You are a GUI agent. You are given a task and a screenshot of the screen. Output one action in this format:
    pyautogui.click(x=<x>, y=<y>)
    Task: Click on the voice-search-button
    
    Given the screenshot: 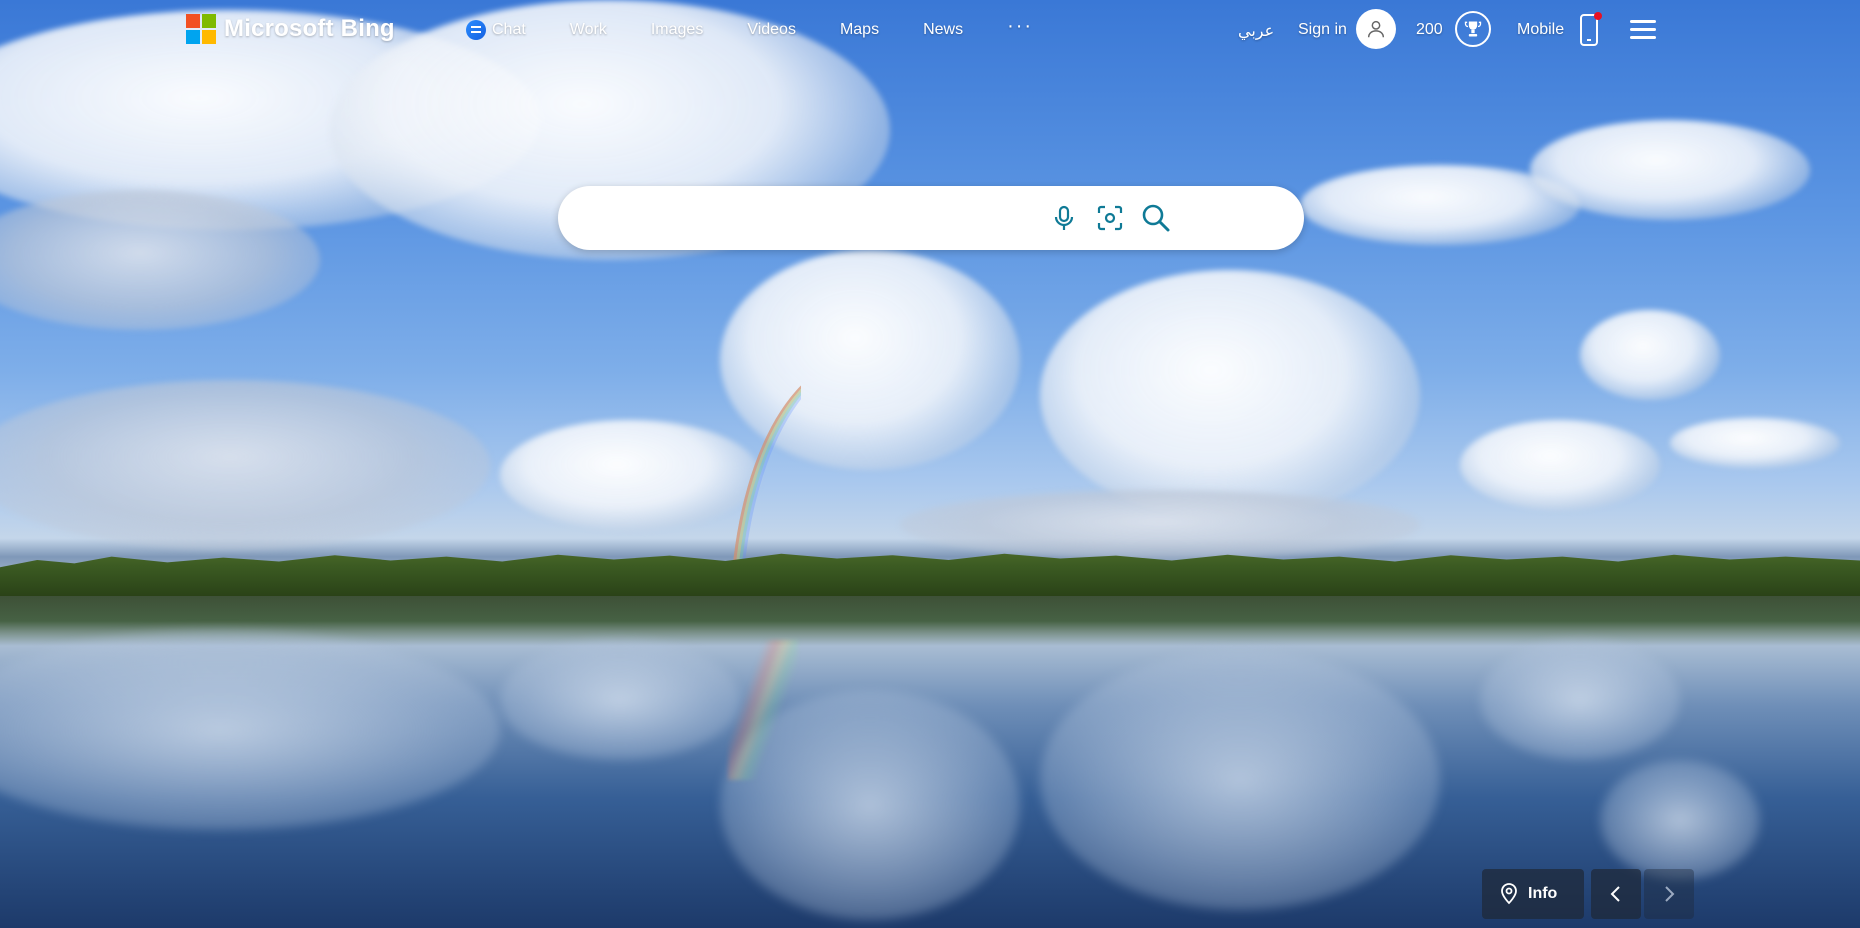 What is the action you would take?
    pyautogui.click(x=1064, y=218)
    